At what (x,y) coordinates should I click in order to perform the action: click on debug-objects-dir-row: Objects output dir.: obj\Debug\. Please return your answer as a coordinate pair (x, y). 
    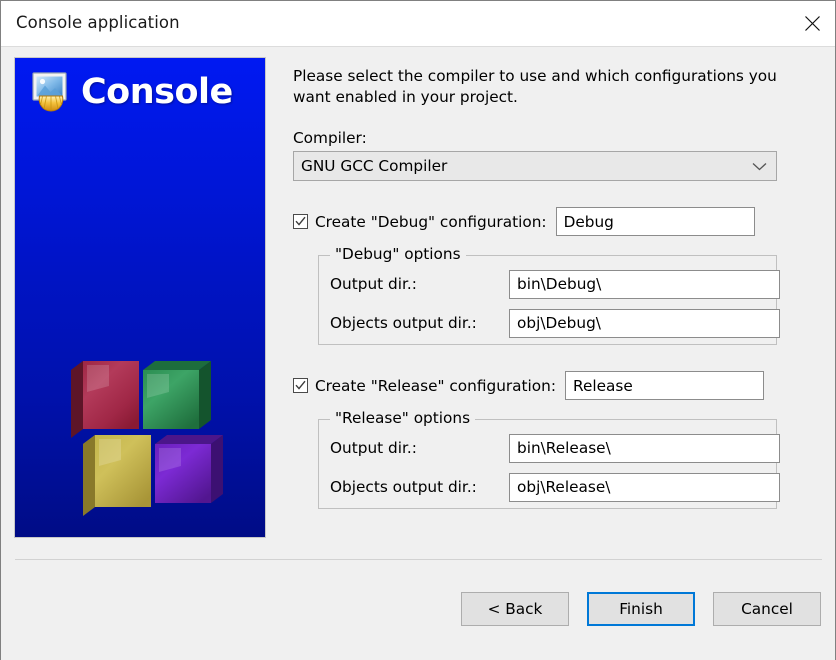
    Looking at the image, I should click on (555, 323).